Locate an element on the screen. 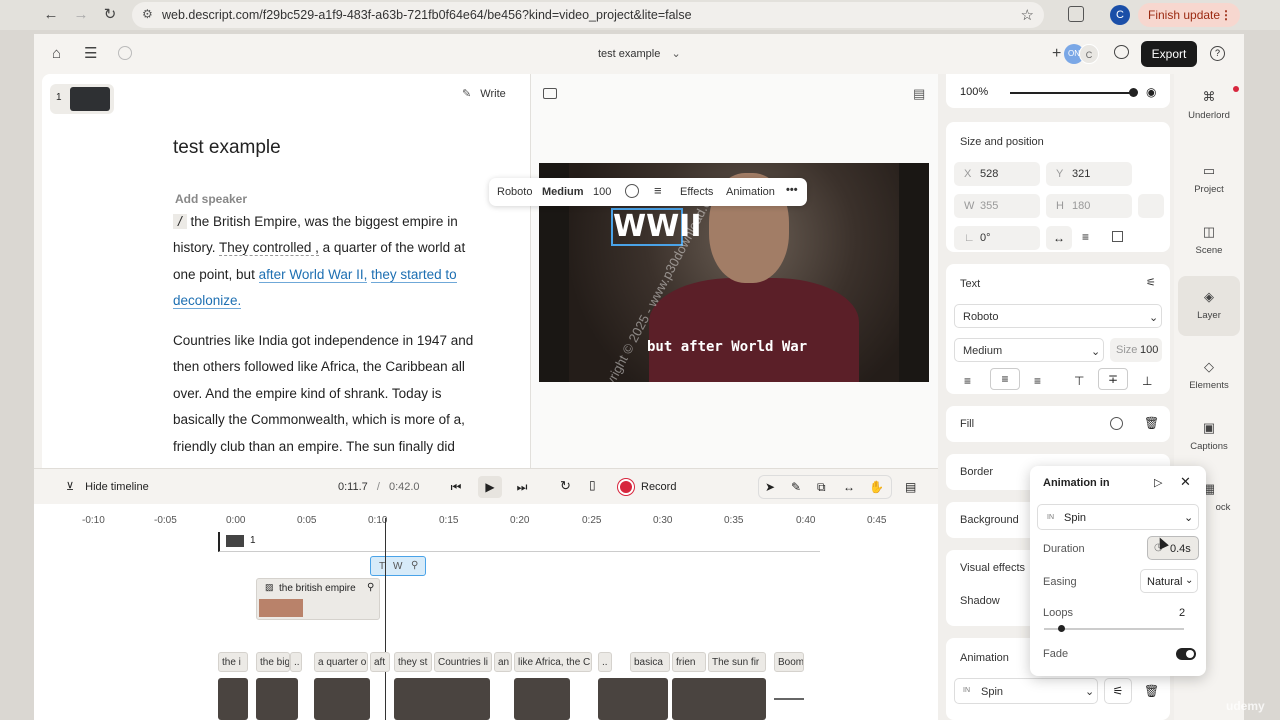 This screenshot has width=1280, height=720. script-sentence: the British Empire, is located at coordinates (246, 221).